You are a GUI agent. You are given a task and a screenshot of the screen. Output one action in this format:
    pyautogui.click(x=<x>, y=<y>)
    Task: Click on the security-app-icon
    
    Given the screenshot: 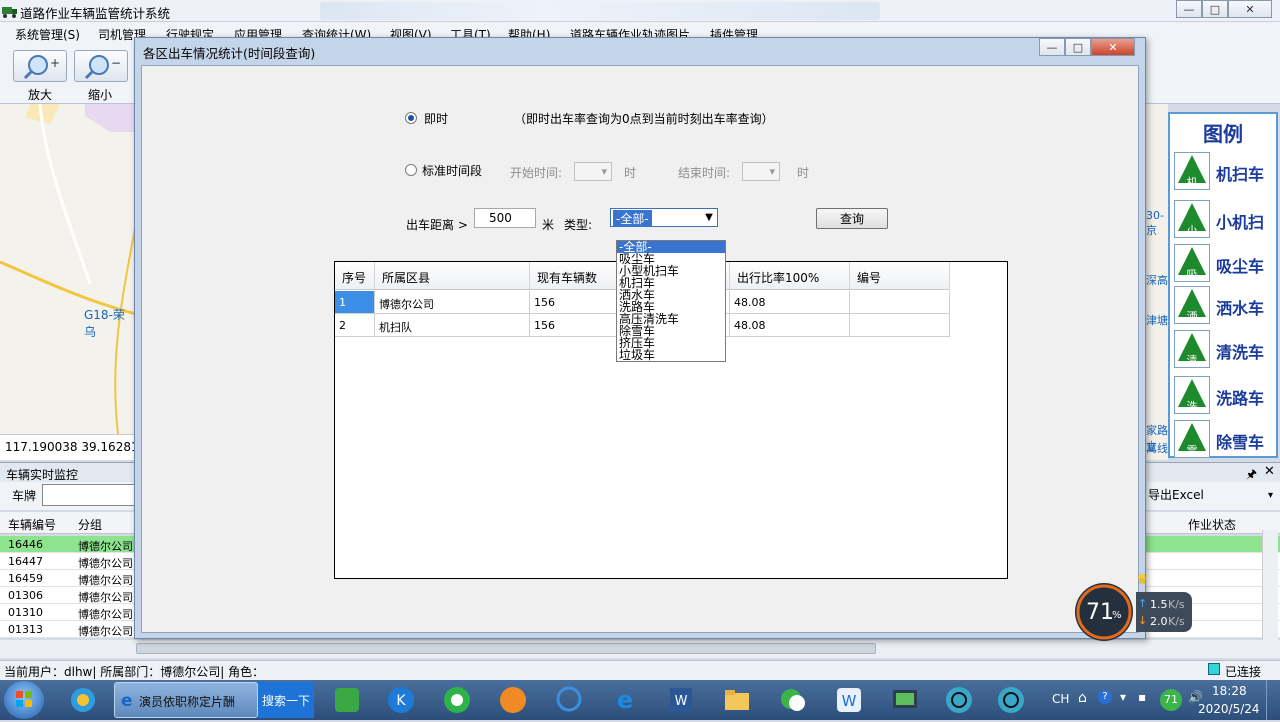 What is the action you would take?
    pyautogui.click(x=83, y=700)
    